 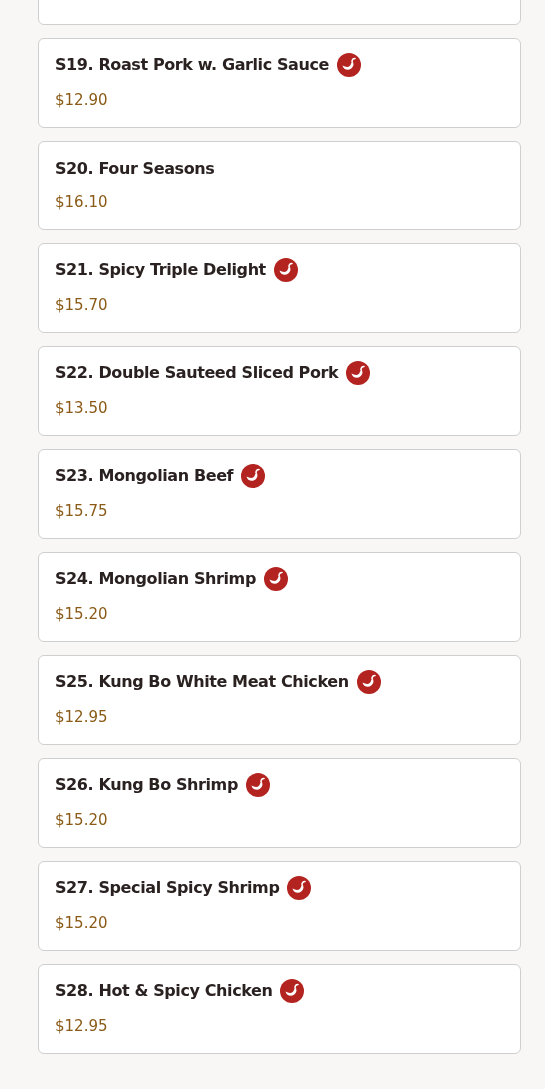 What do you see at coordinates (279, 494) in the screenshot?
I see `menu-item-card: S23. Mongolian Beef $15.75` at bounding box center [279, 494].